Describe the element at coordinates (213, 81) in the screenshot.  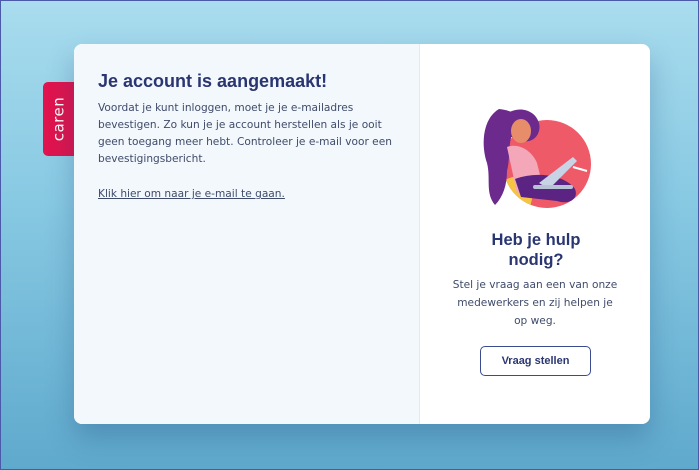
I see `page-title: Je account is aangemaakt!` at that location.